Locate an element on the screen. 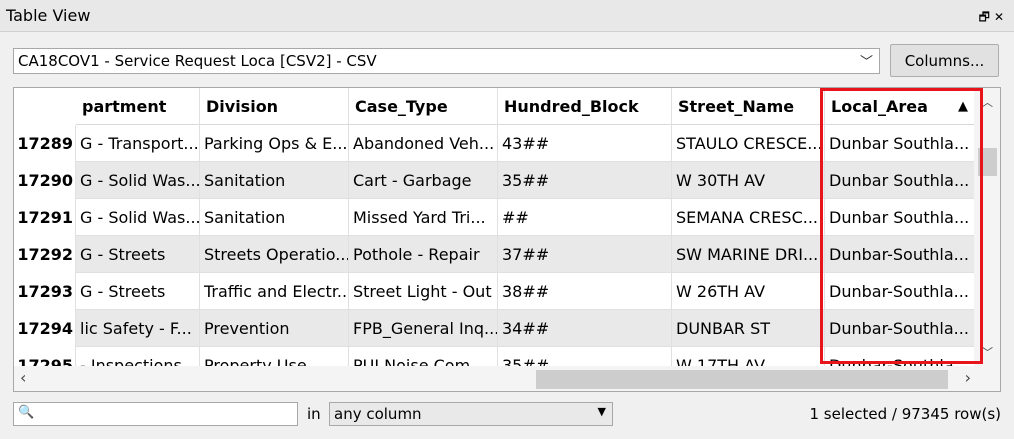 The image size is (1014, 439). table-cell: 34## is located at coordinates (585, 328).